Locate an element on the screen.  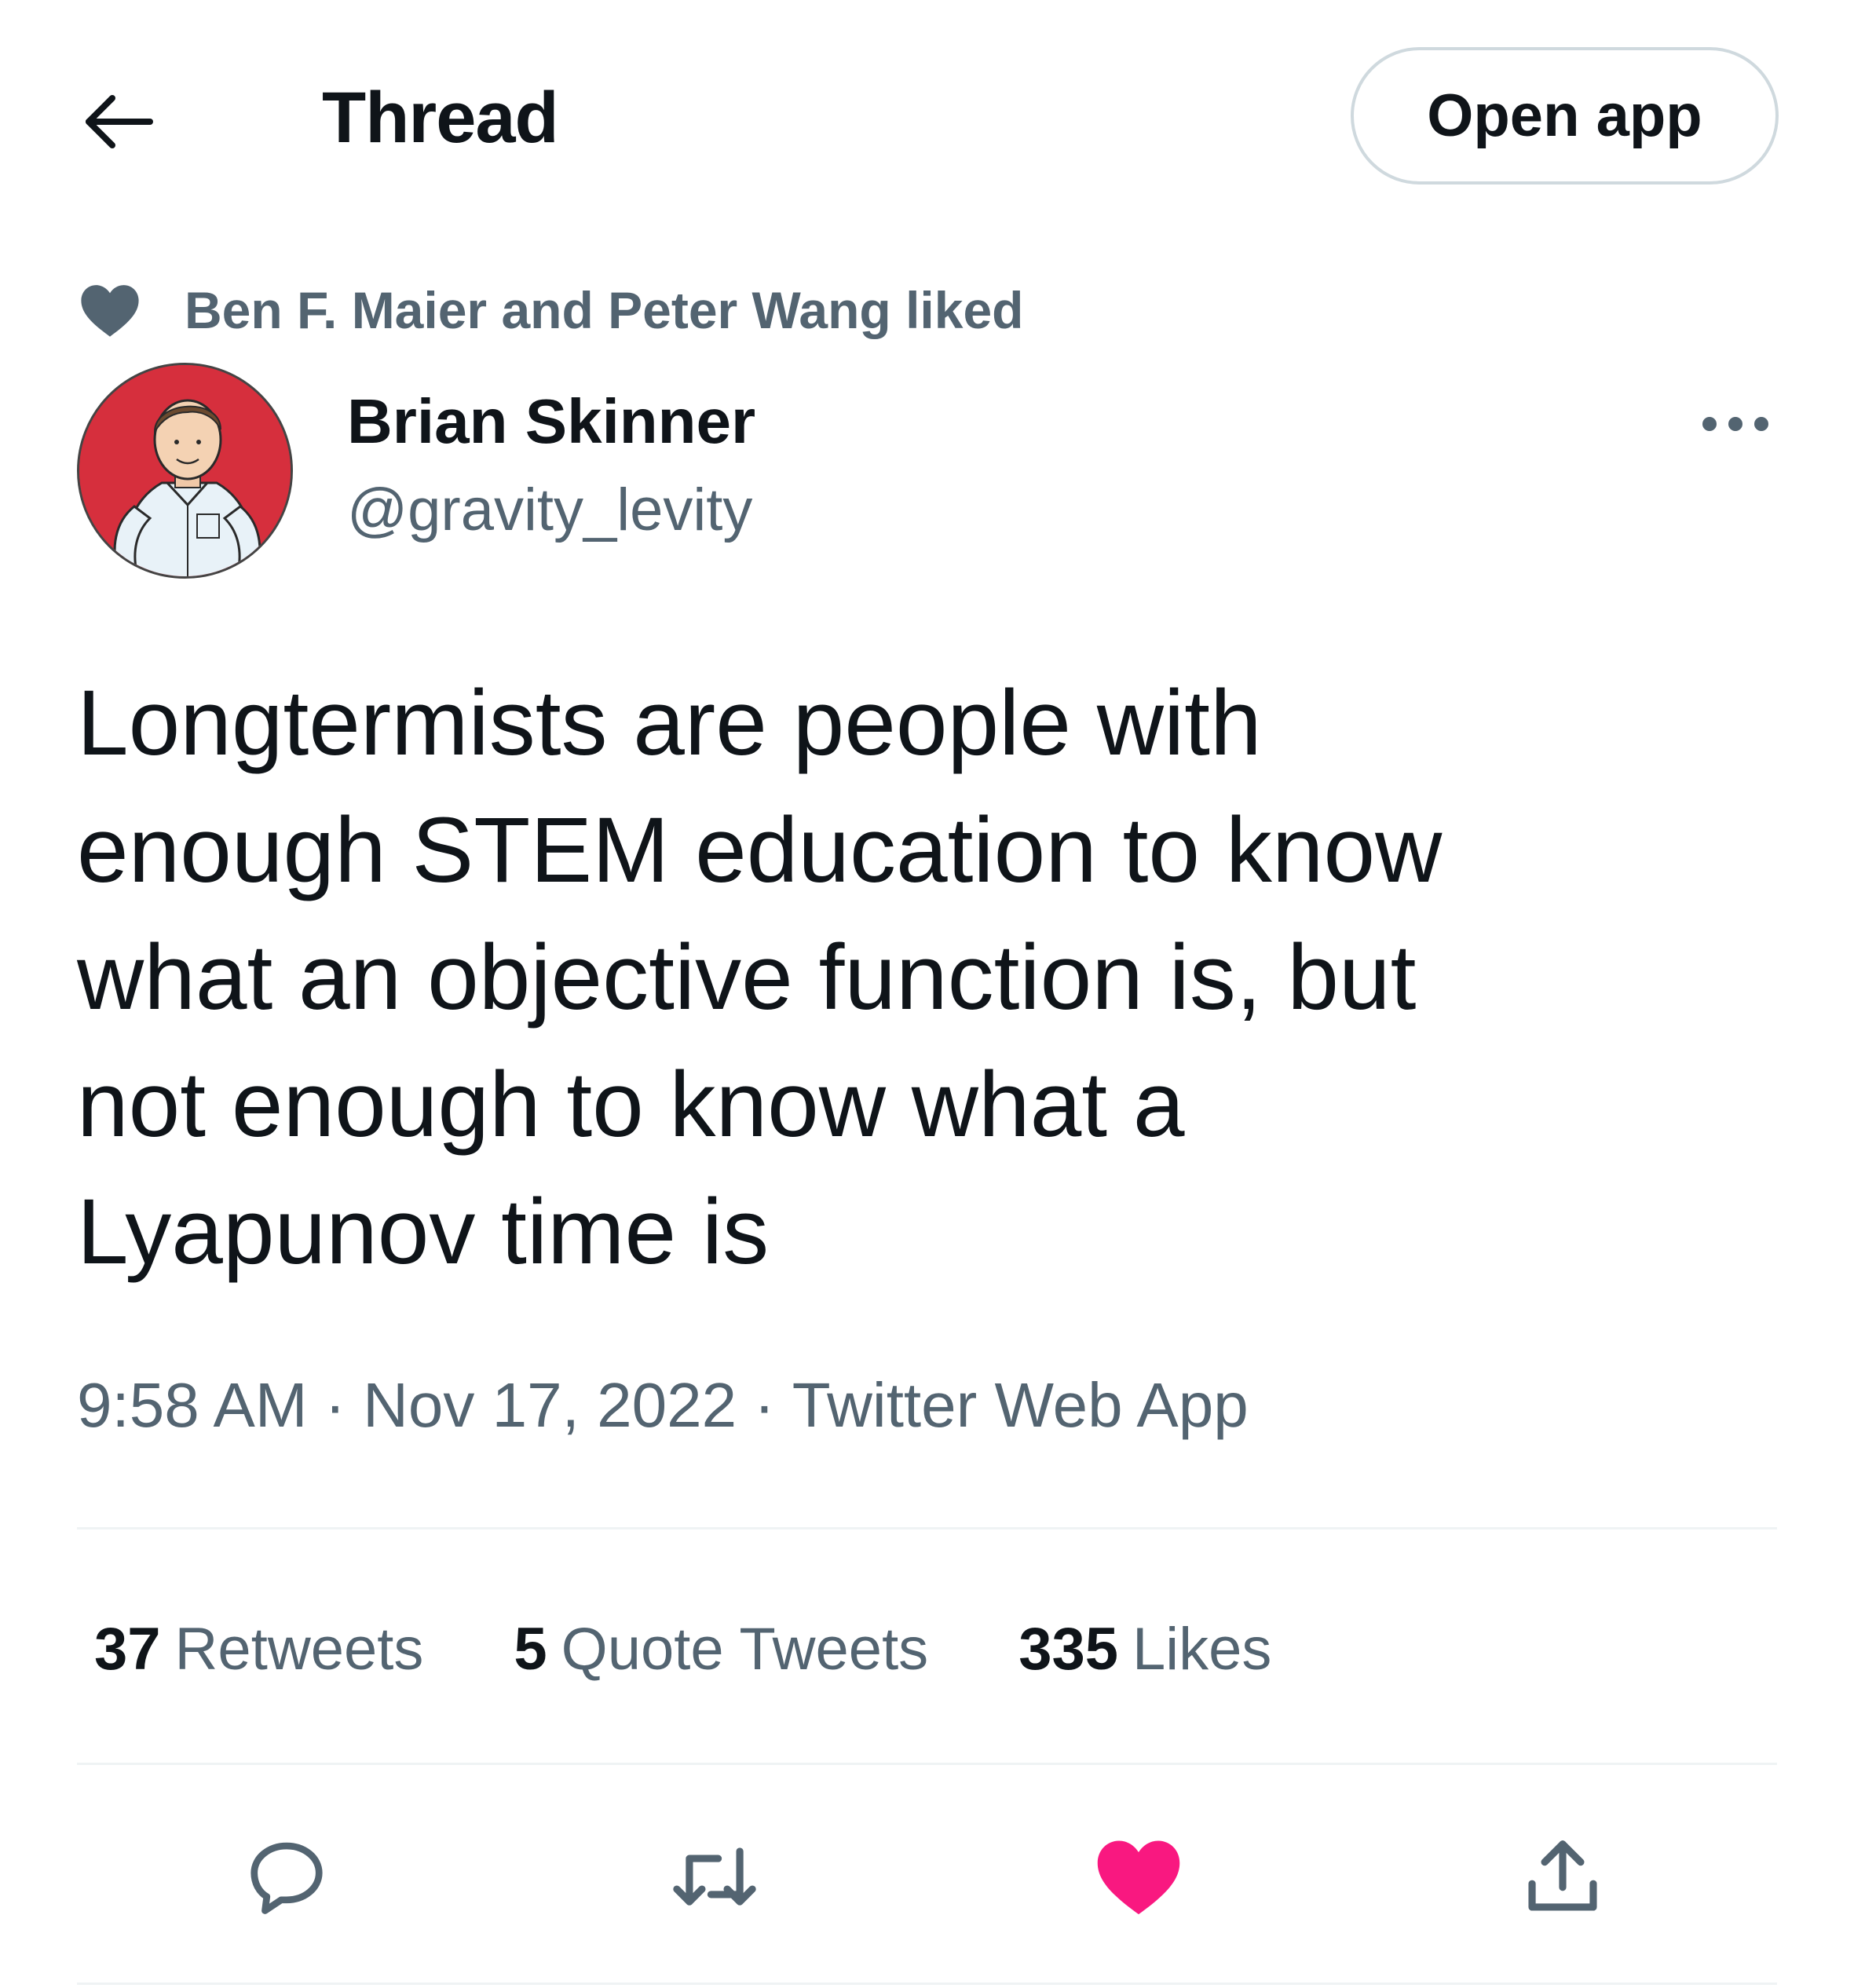
share-button is located at coordinates (1563, 1877).